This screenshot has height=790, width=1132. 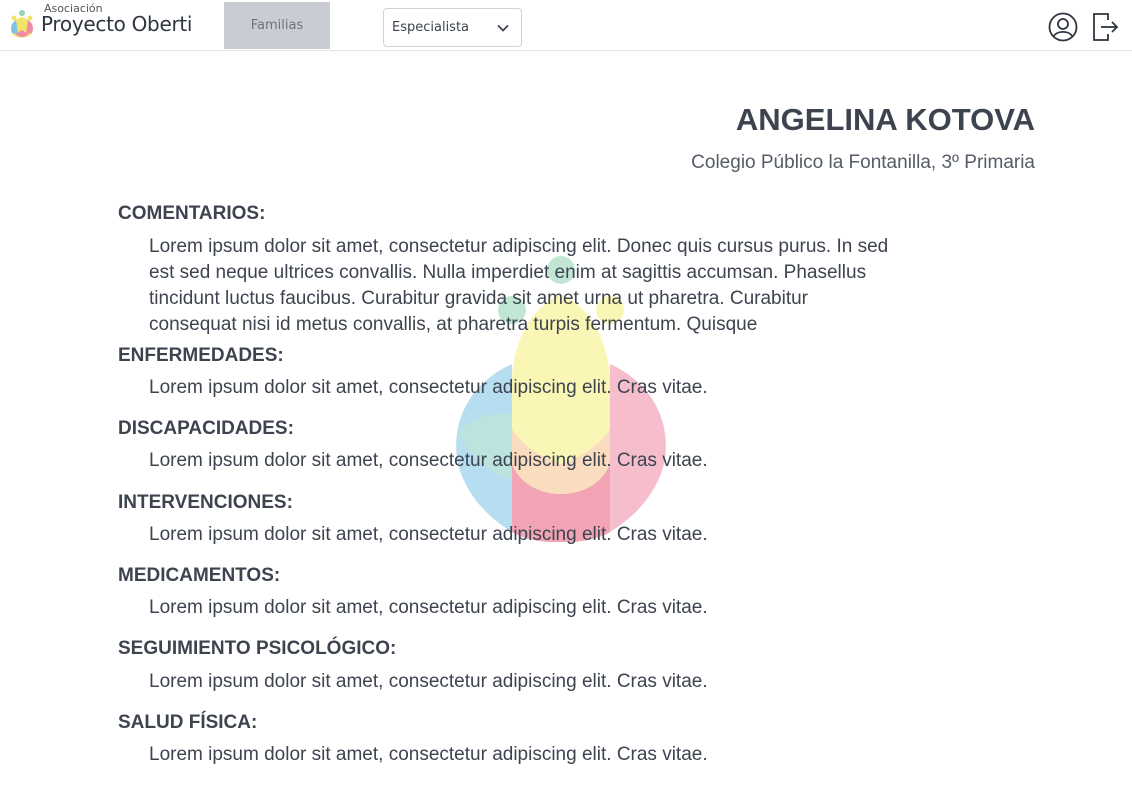 I want to click on user-circle-icon, so click(x=1063, y=27).